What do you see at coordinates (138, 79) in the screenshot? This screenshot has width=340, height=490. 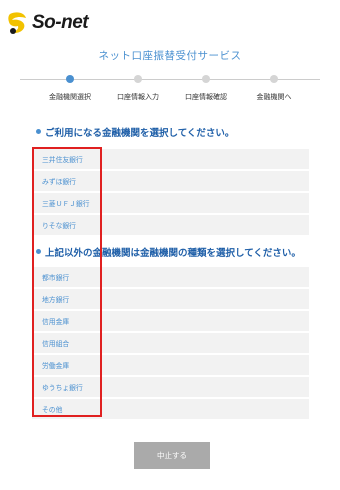 I see `step-2-dot` at bounding box center [138, 79].